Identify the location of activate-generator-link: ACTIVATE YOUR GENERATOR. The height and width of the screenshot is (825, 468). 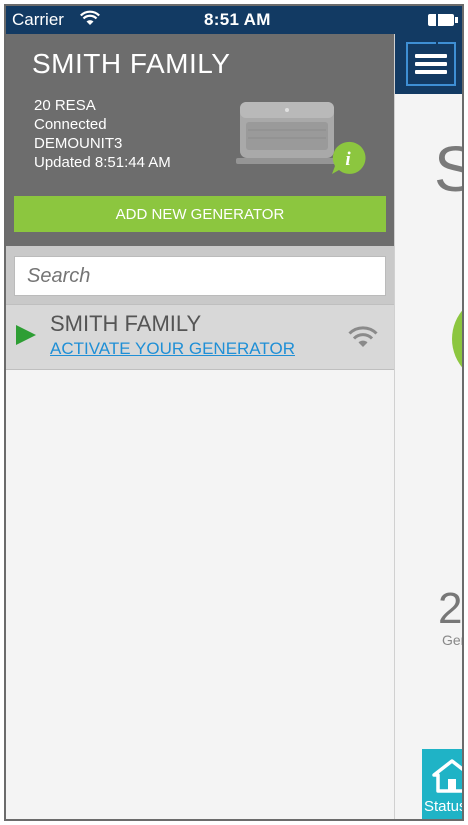
(172, 349).